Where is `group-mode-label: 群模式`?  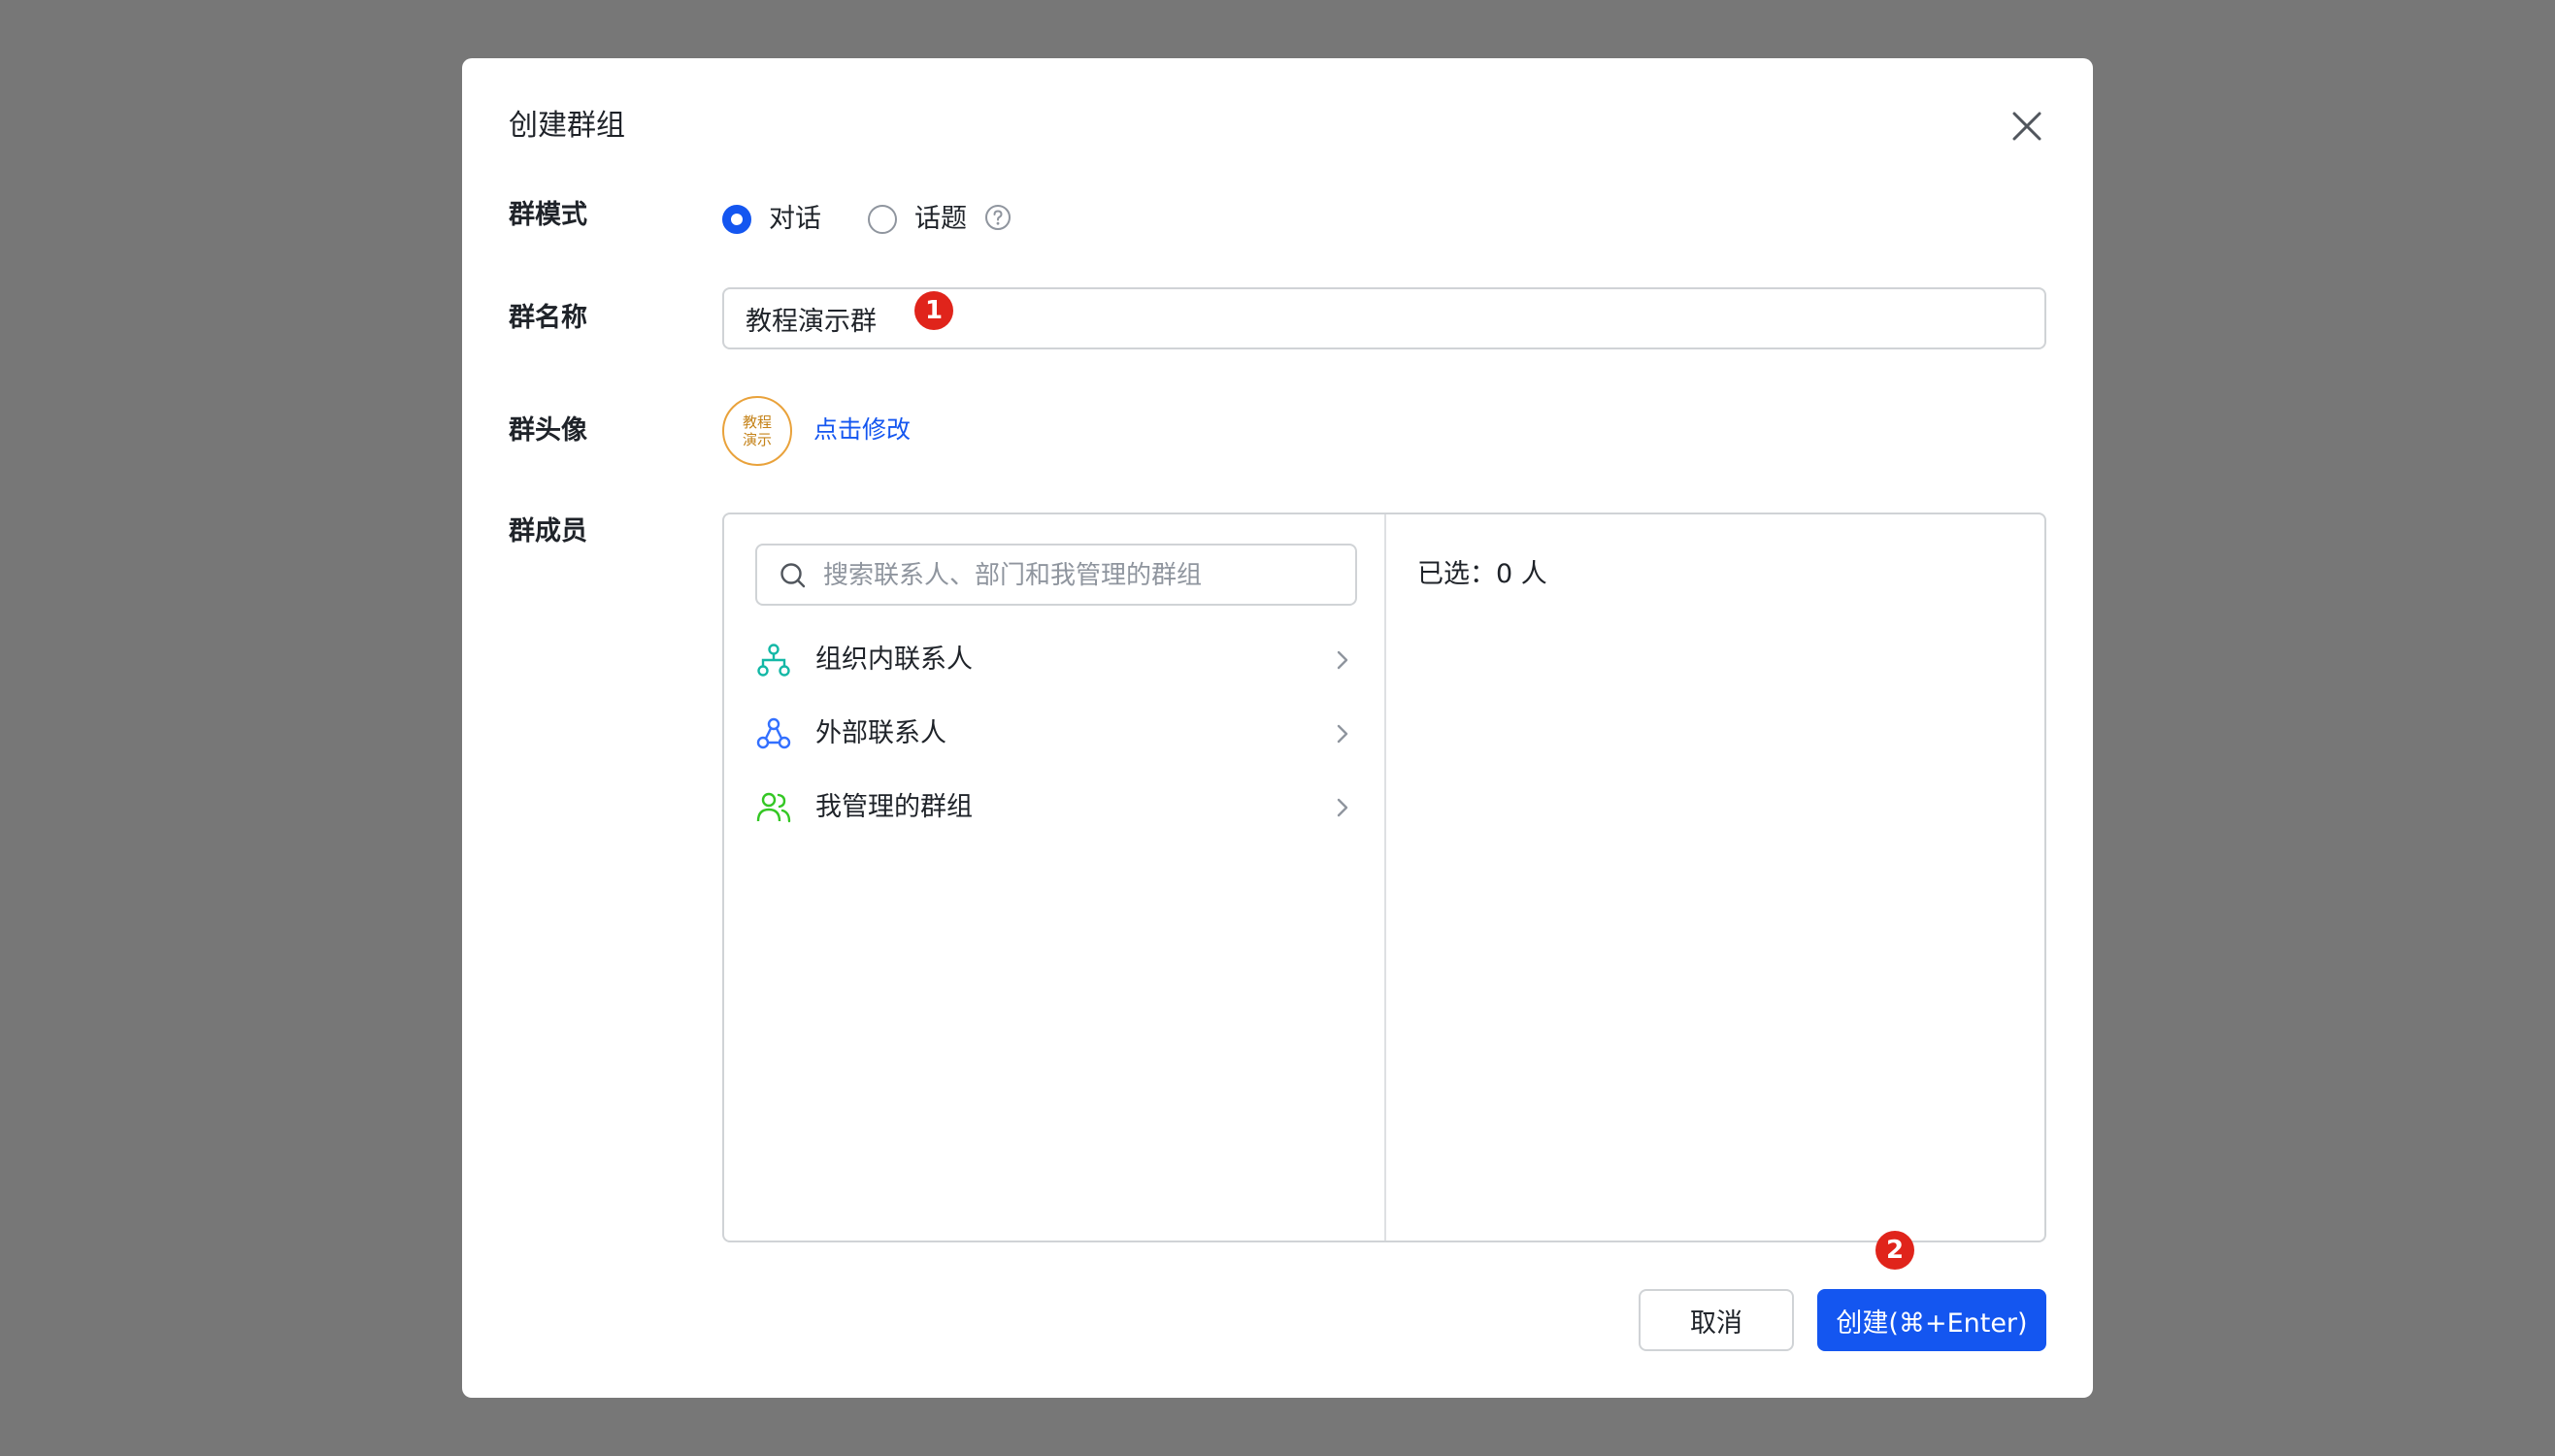
group-mode-label: 群模式 is located at coordinates (548, 215).